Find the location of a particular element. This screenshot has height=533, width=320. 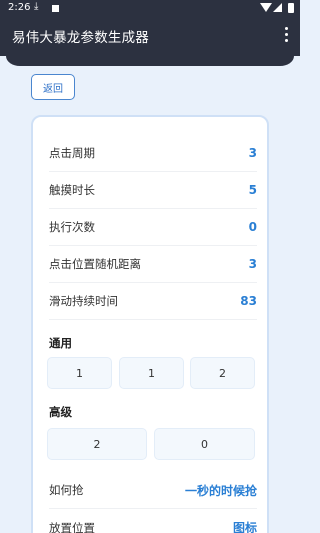

battery-icon is located at coordinates (291, 8).